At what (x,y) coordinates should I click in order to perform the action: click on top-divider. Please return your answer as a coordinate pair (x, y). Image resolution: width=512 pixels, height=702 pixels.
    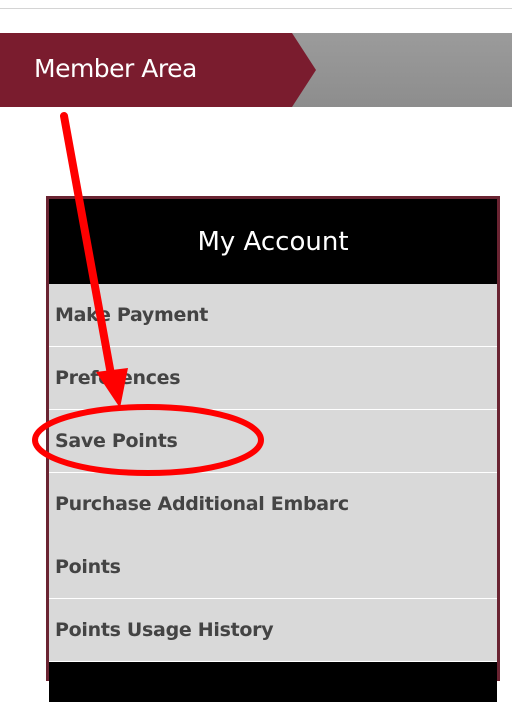
    Looking at the image, I should click on (256, 4).